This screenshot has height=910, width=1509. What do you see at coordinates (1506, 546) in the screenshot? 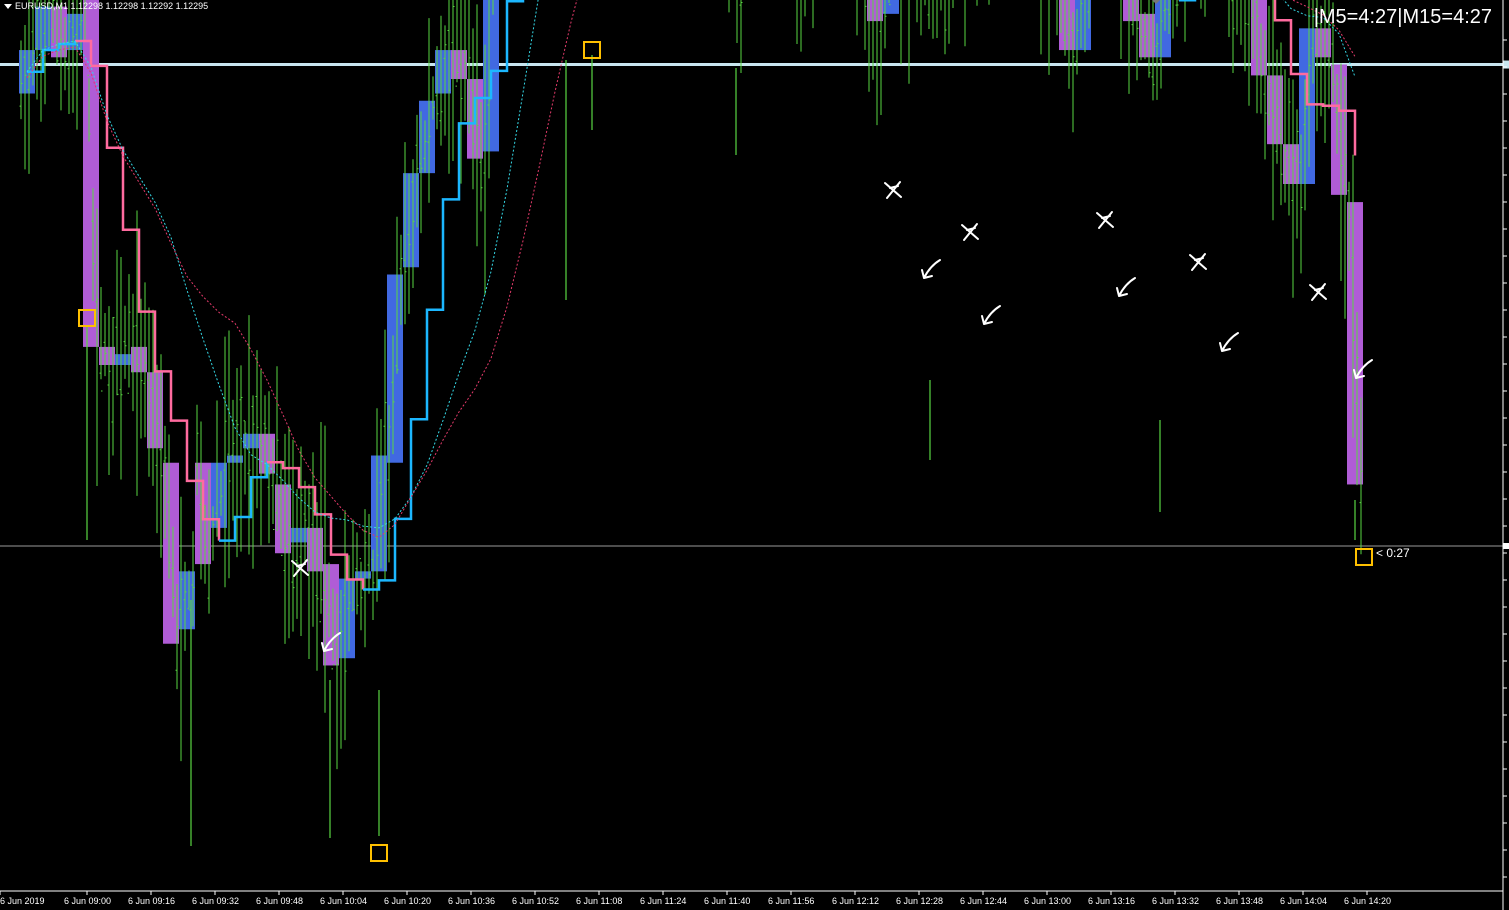
I see `bid-price-tag` at bounding box center [1506, 546].